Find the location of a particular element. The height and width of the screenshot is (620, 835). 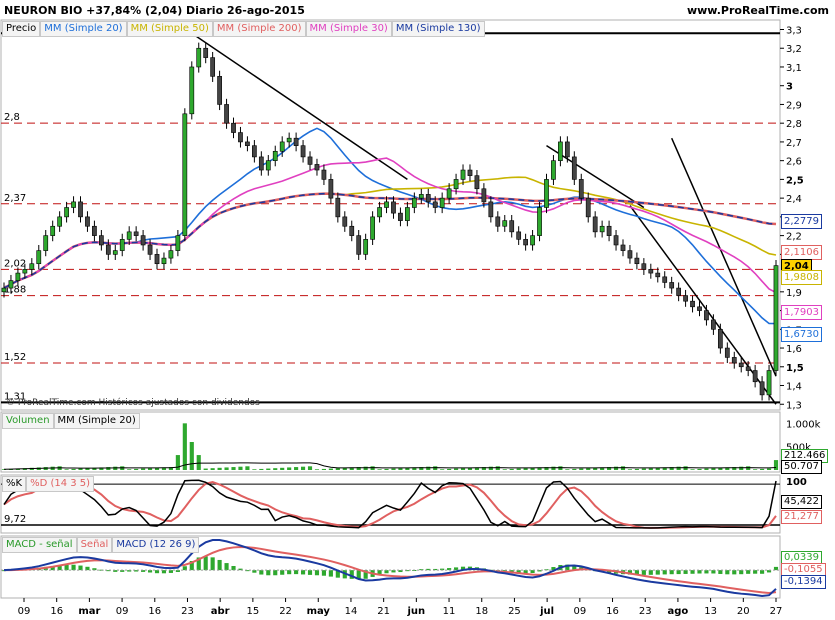

level-label: 2,8 is located at coordinates (12, 117).